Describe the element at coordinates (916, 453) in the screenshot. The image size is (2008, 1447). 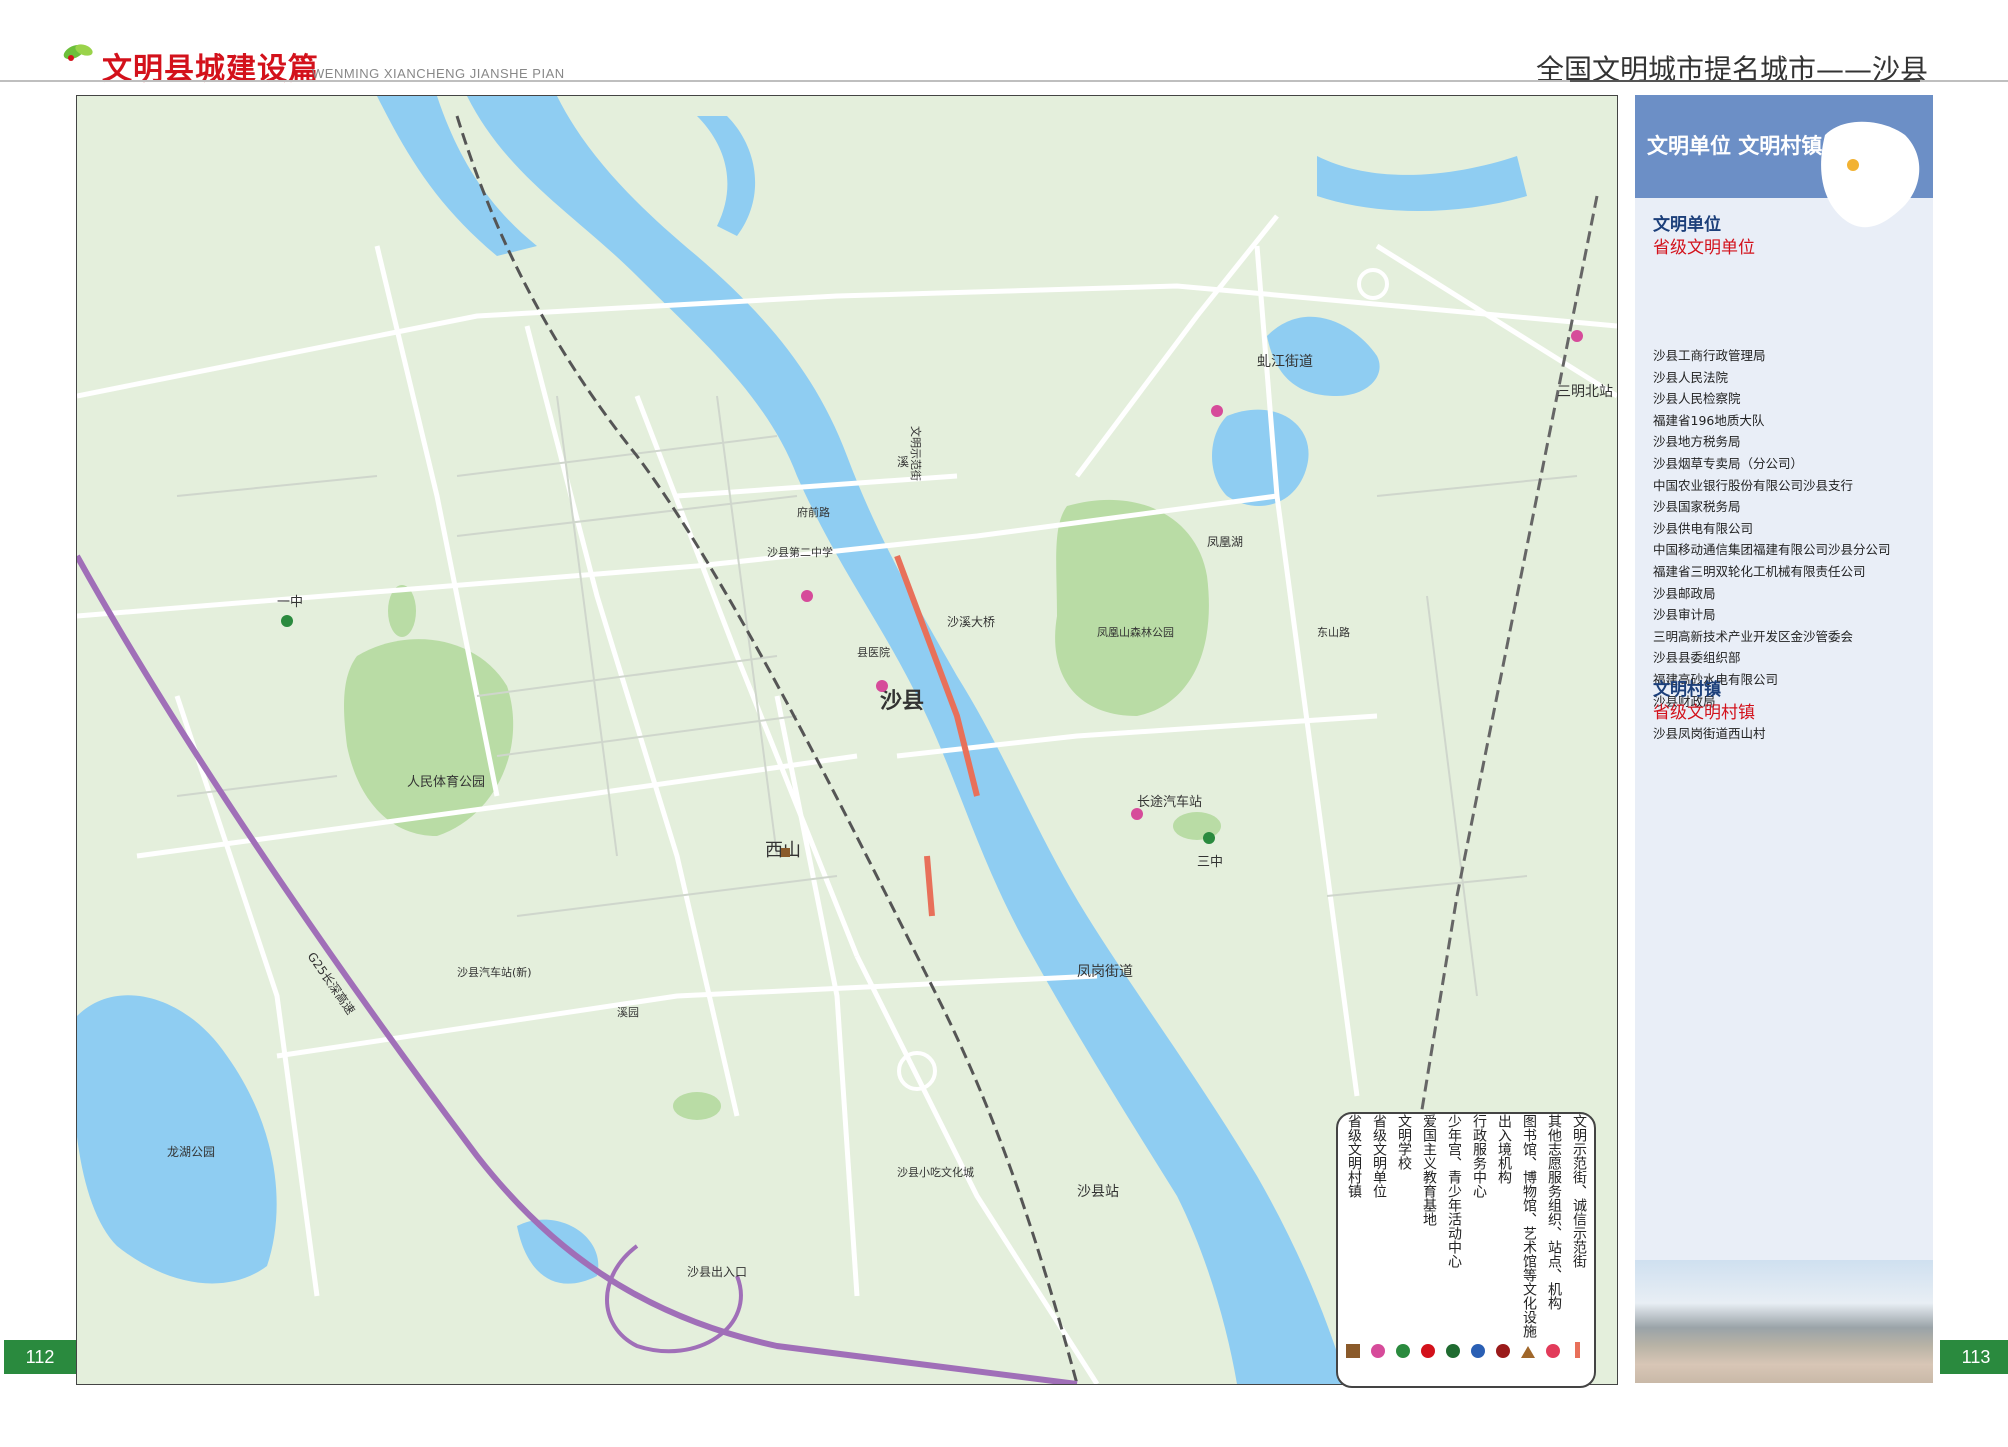
I see `label-civilization-street: 文明示范街` at that location.